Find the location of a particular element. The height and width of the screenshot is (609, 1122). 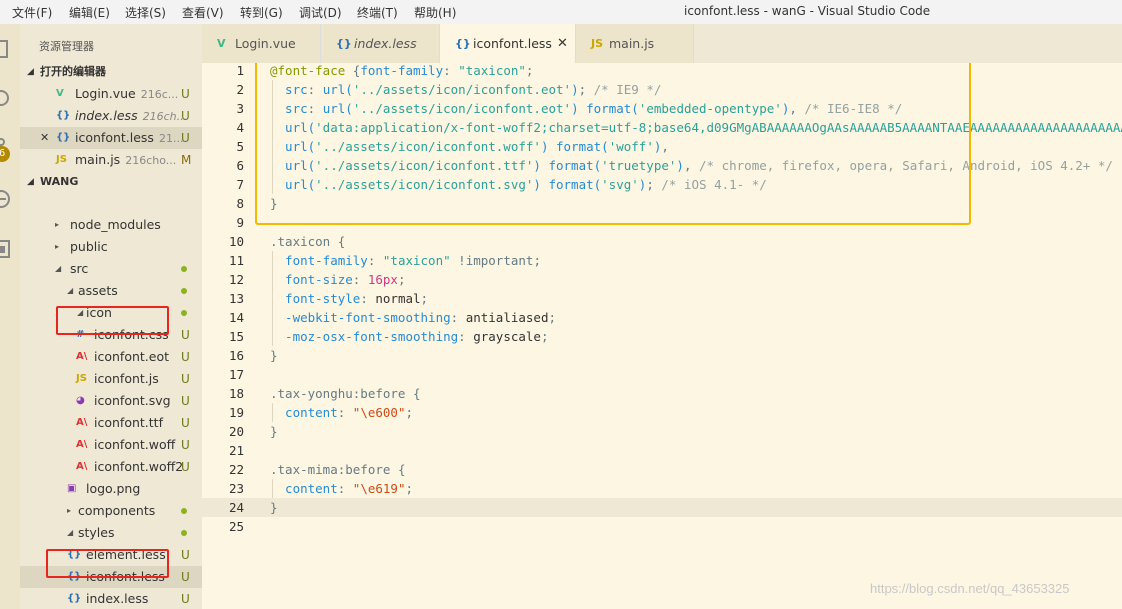

menu-item-7: 帮助(H) is located at coordinates (435, 12).